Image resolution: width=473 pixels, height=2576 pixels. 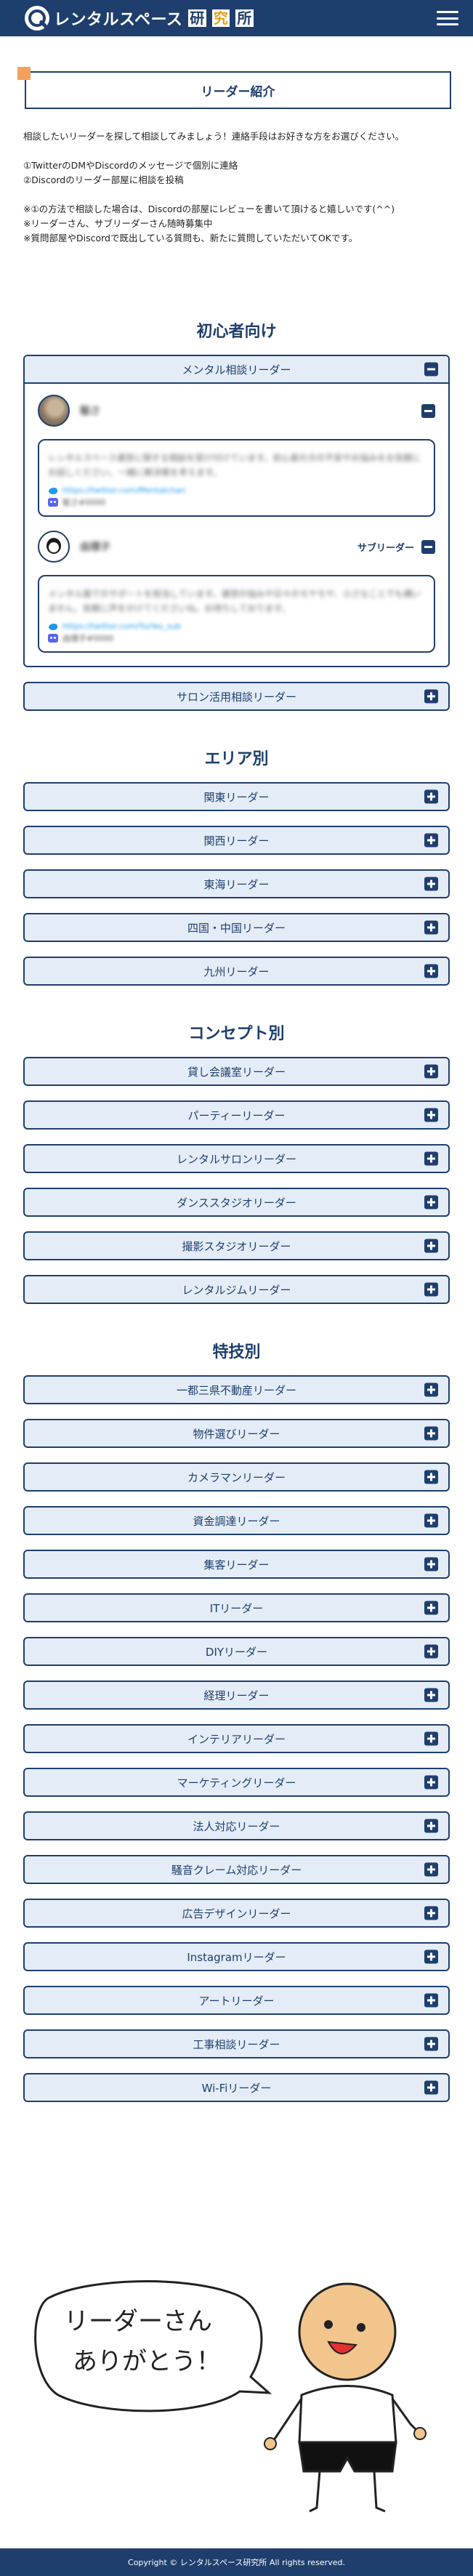 What do you see at coordinates (236, 1433) in the screenshot?
I see `accordion-item: 物件選びリーダー` at bounding box center [236, 1433].